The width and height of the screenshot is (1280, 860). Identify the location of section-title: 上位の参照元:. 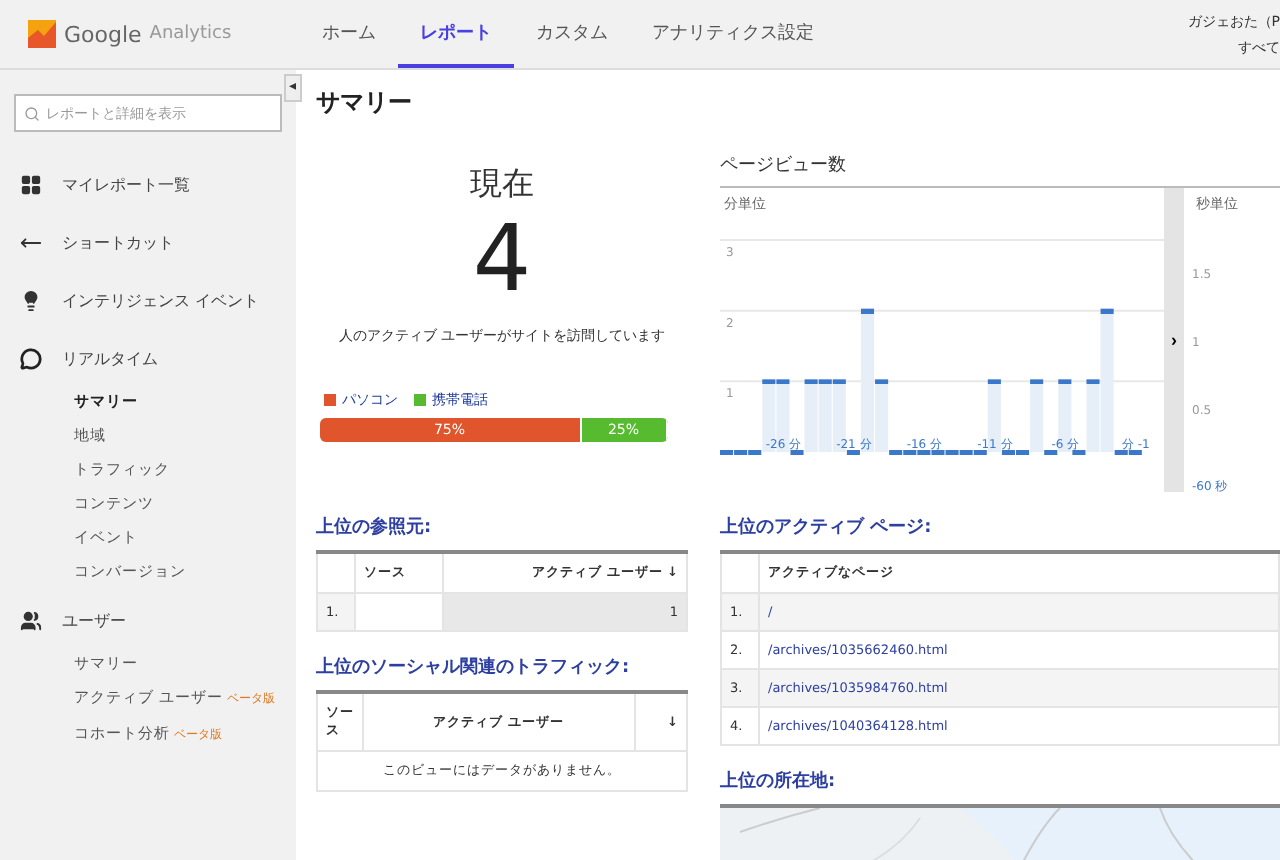
(375, 529).